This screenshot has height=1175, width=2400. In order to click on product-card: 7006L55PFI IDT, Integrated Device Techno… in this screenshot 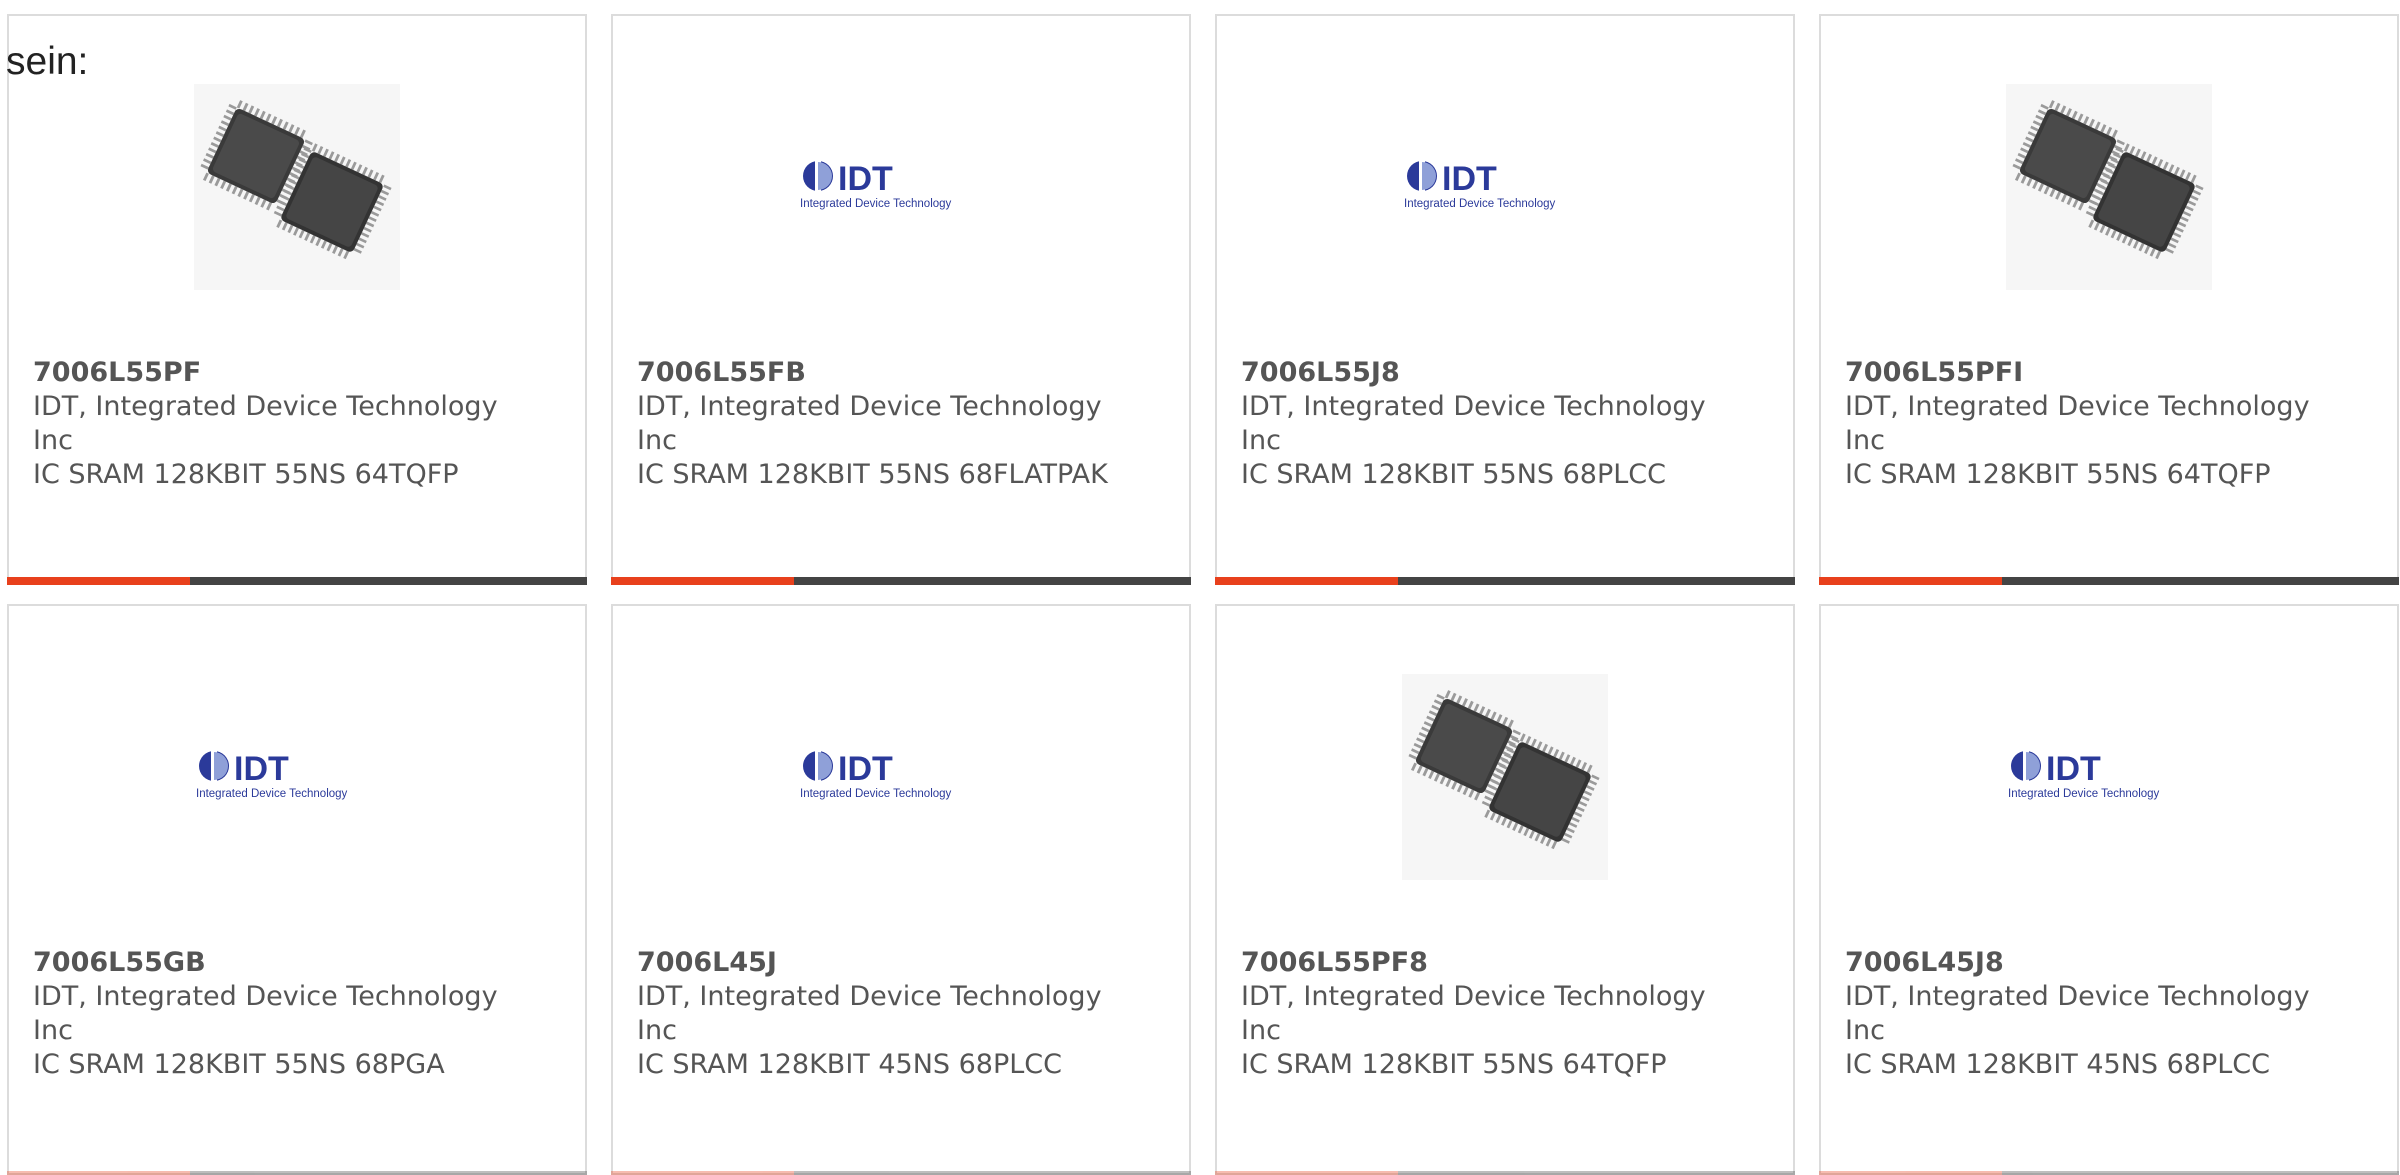, I will do `click(2109, 299)`.